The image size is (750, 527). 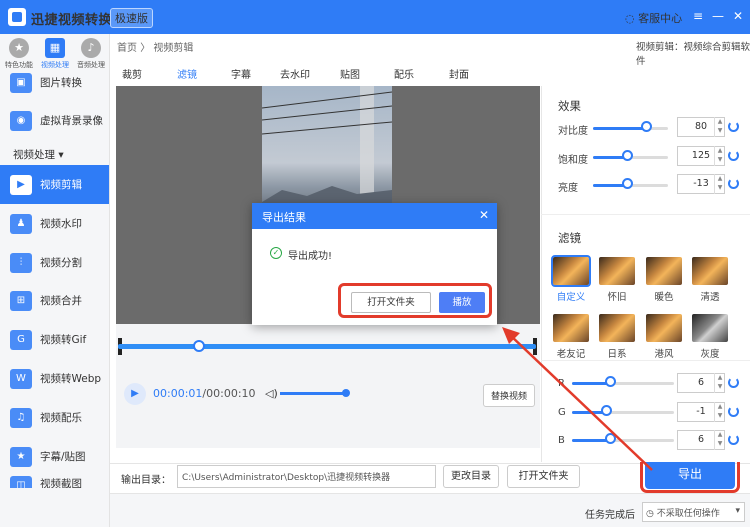 What do you see at coordinates (21, 262) in the screenshot?
I see `split-icon: ⫶` at bounding box center [21, 262].